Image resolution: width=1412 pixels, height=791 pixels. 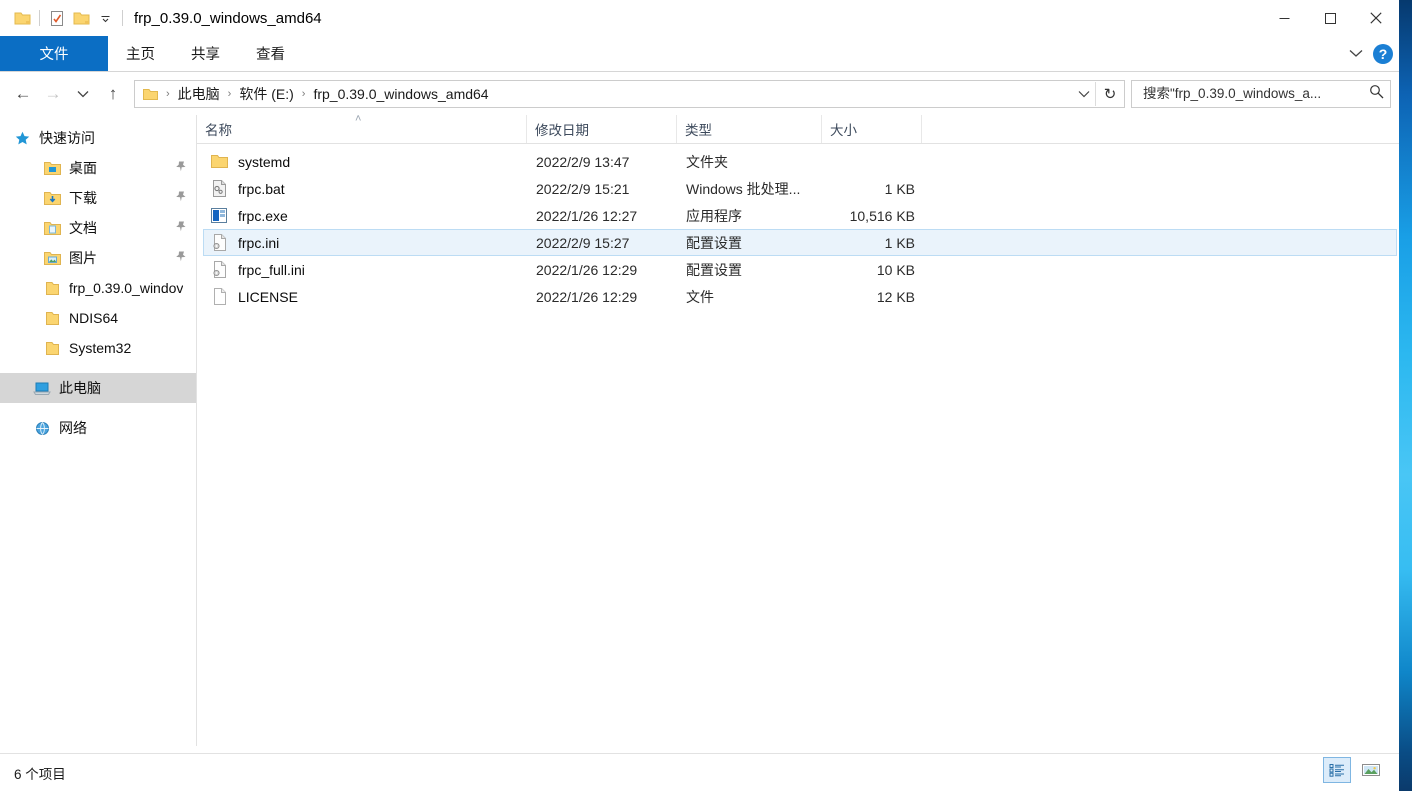 I want to click on file-size-cell: 10,516 KB, so click(x=882, y=215).